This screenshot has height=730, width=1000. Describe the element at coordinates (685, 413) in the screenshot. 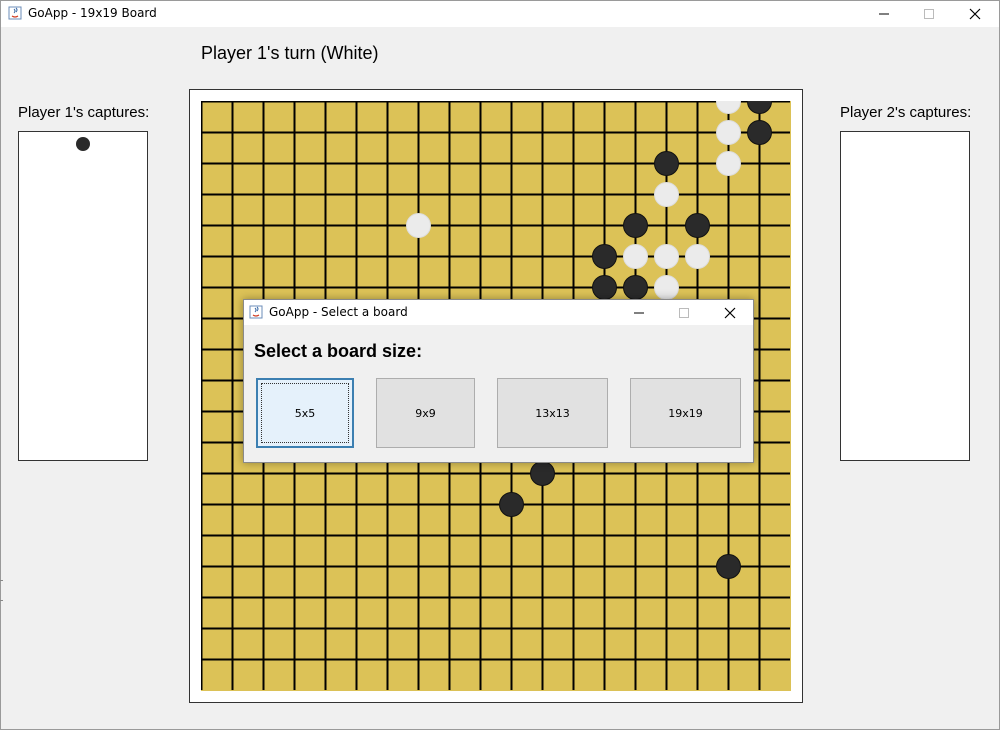

I see `board-size-19x19-button: 19x19` at that location.